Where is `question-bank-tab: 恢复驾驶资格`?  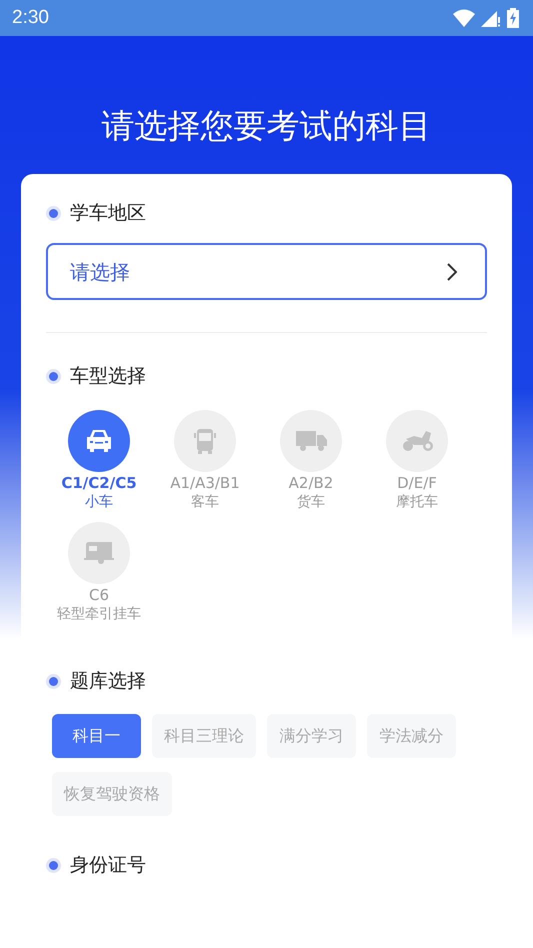 question-bank-tab: 恢复驾驶资格 is located at coordinates (112, 794).